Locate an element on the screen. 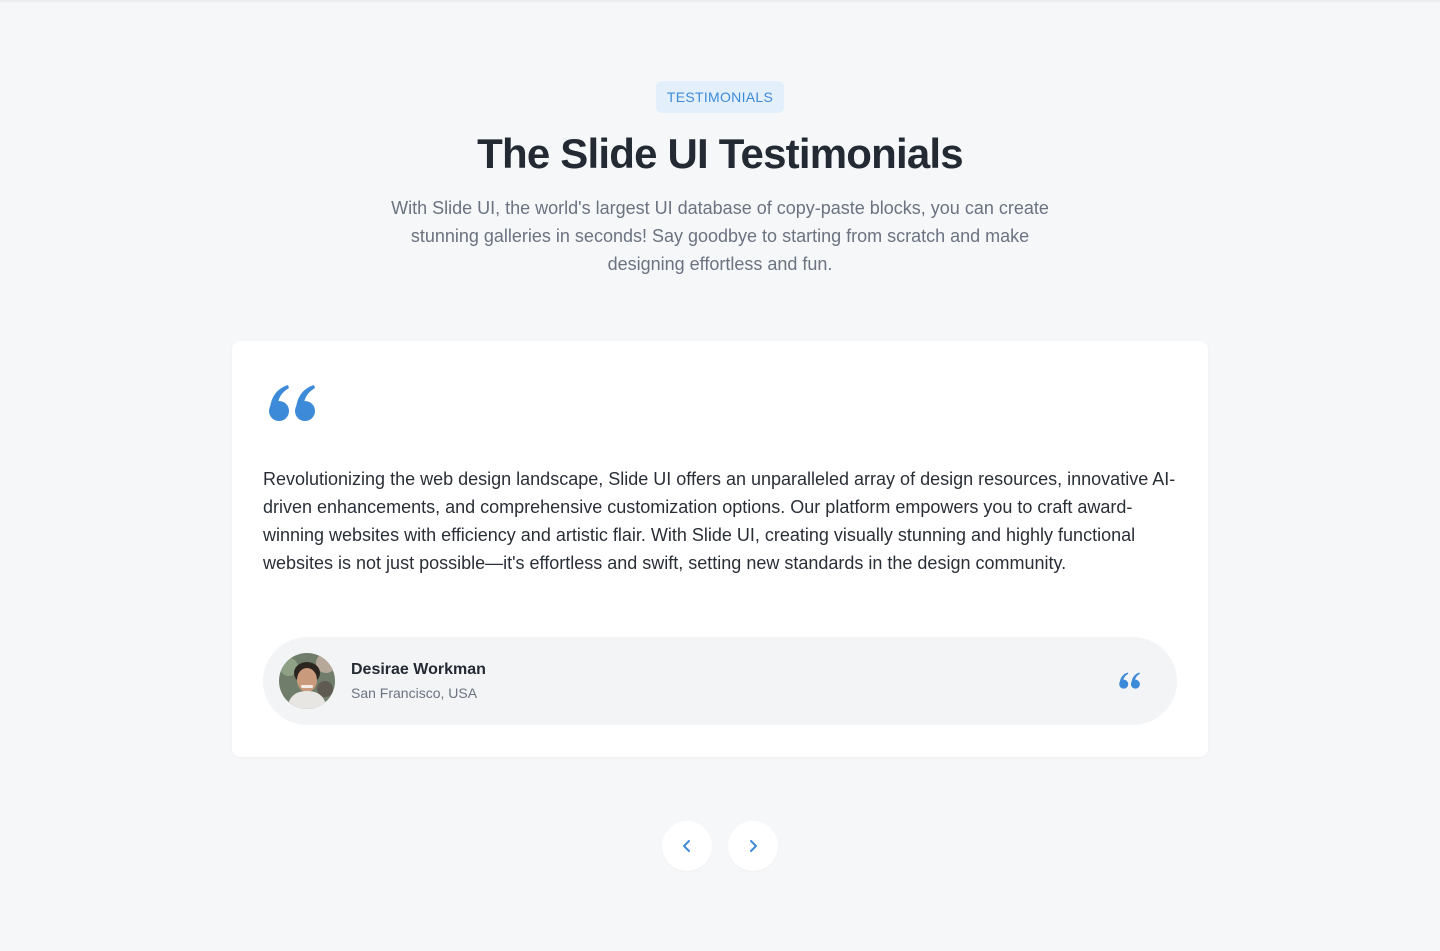  testimonial-author: Desirae Workman San Francisco, USA is located at coordinates (720, 681).